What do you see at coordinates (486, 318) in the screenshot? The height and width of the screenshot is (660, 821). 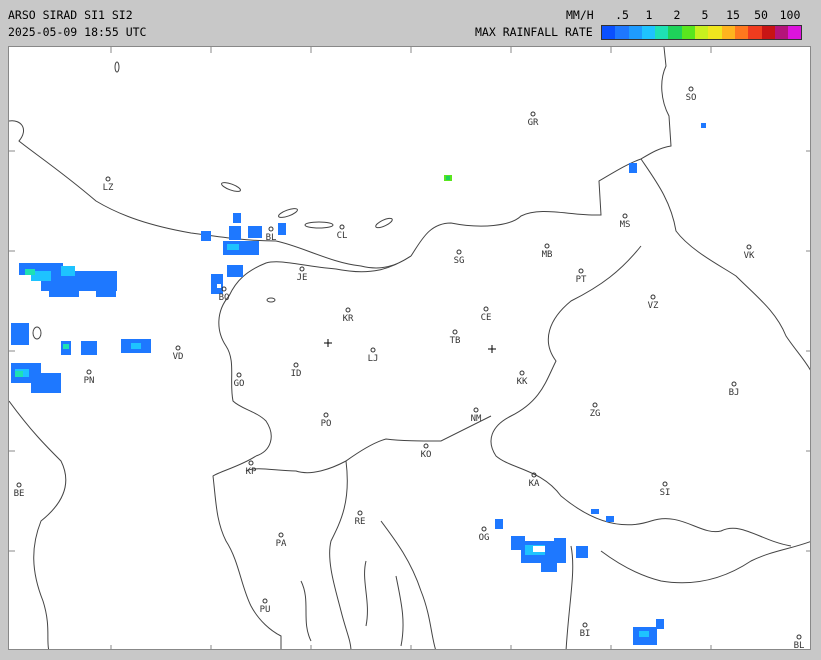 I see `city-label-ce: CE` at bounding box center [486, 318].